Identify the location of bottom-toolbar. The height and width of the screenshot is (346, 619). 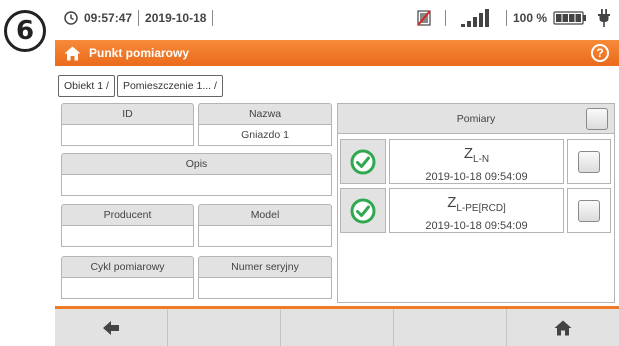
(337, 326).